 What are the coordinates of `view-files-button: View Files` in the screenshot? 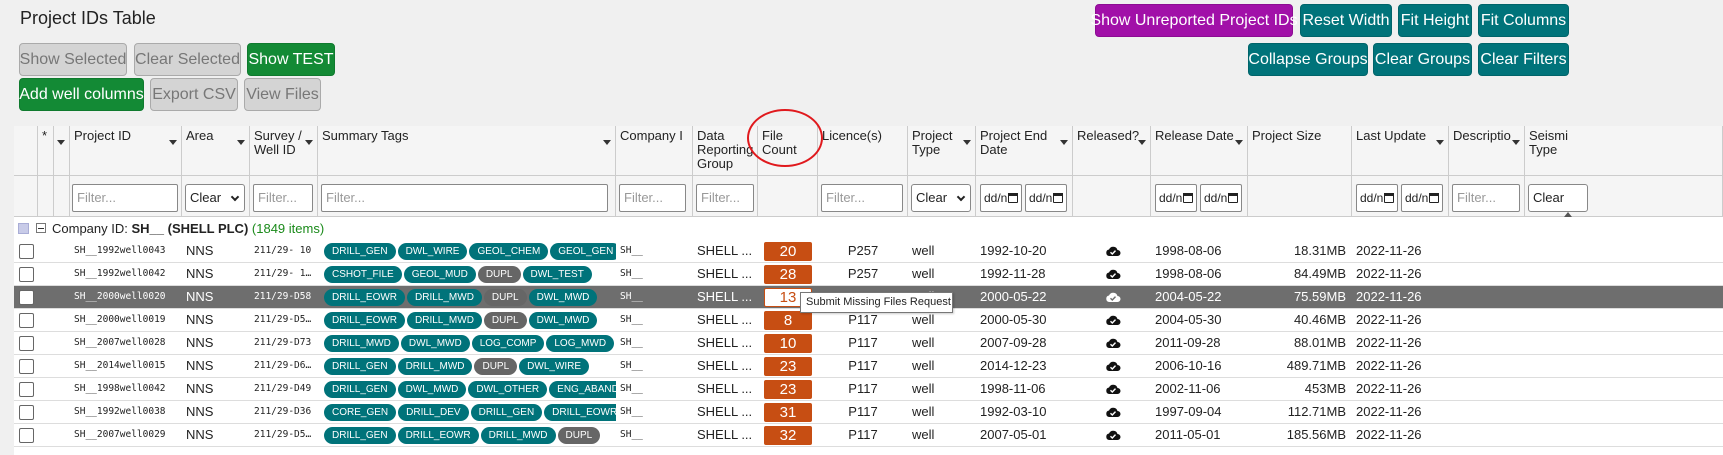 It's located at (282, 94).